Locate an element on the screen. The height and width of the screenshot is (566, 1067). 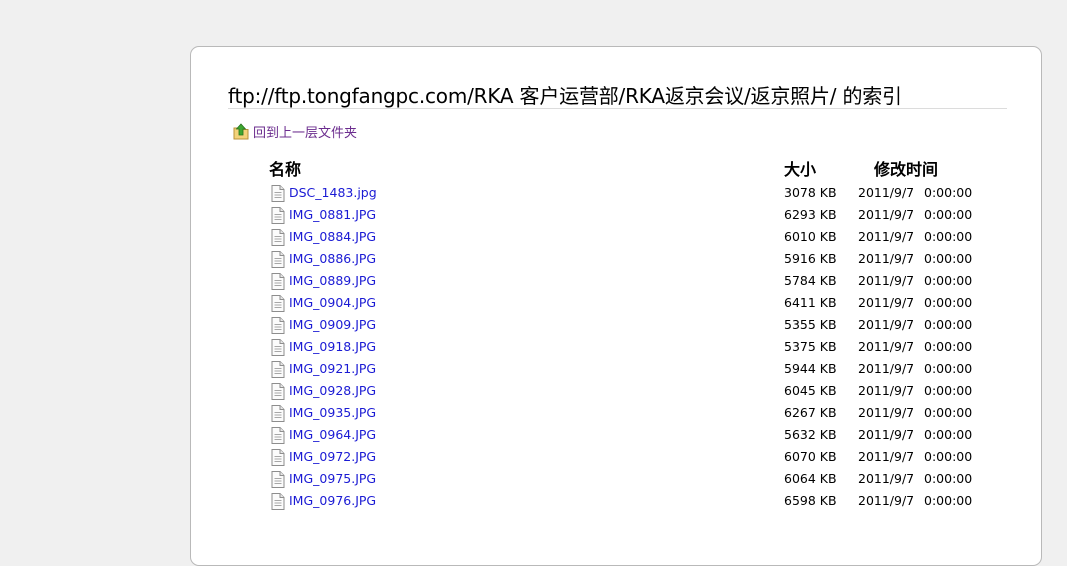
file-link: IMG_0886.JPG is located at coordinates (332, 259).